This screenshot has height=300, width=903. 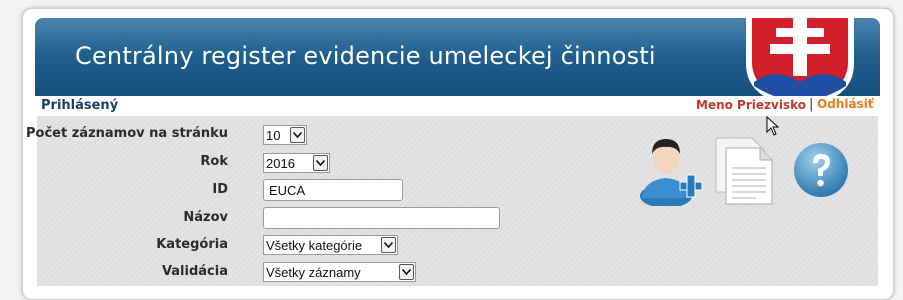 I want to click on logout-link: Odhlásiť, so click(x=845, y=104).